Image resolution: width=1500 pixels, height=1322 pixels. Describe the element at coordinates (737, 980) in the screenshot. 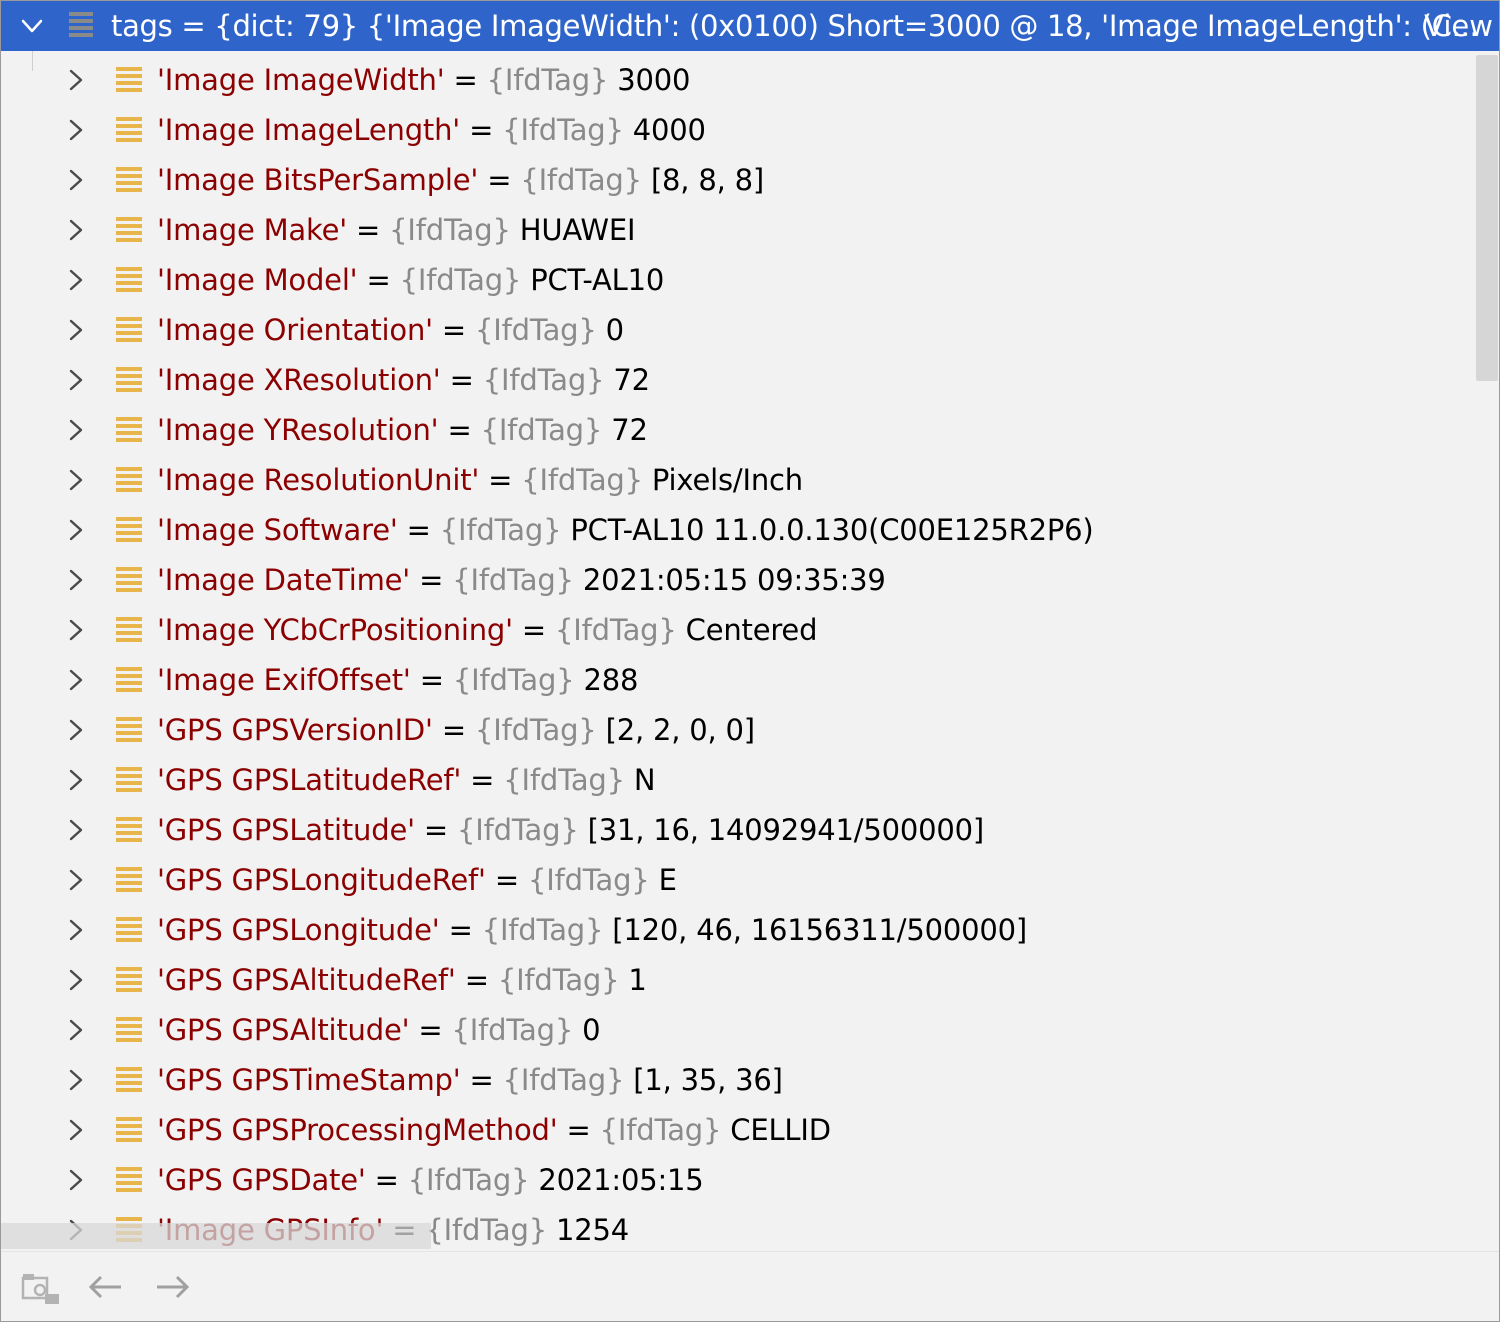

I see `tree-row: 'GPS GPSAltitudeRef' = {IfdTag} 1` at that location.